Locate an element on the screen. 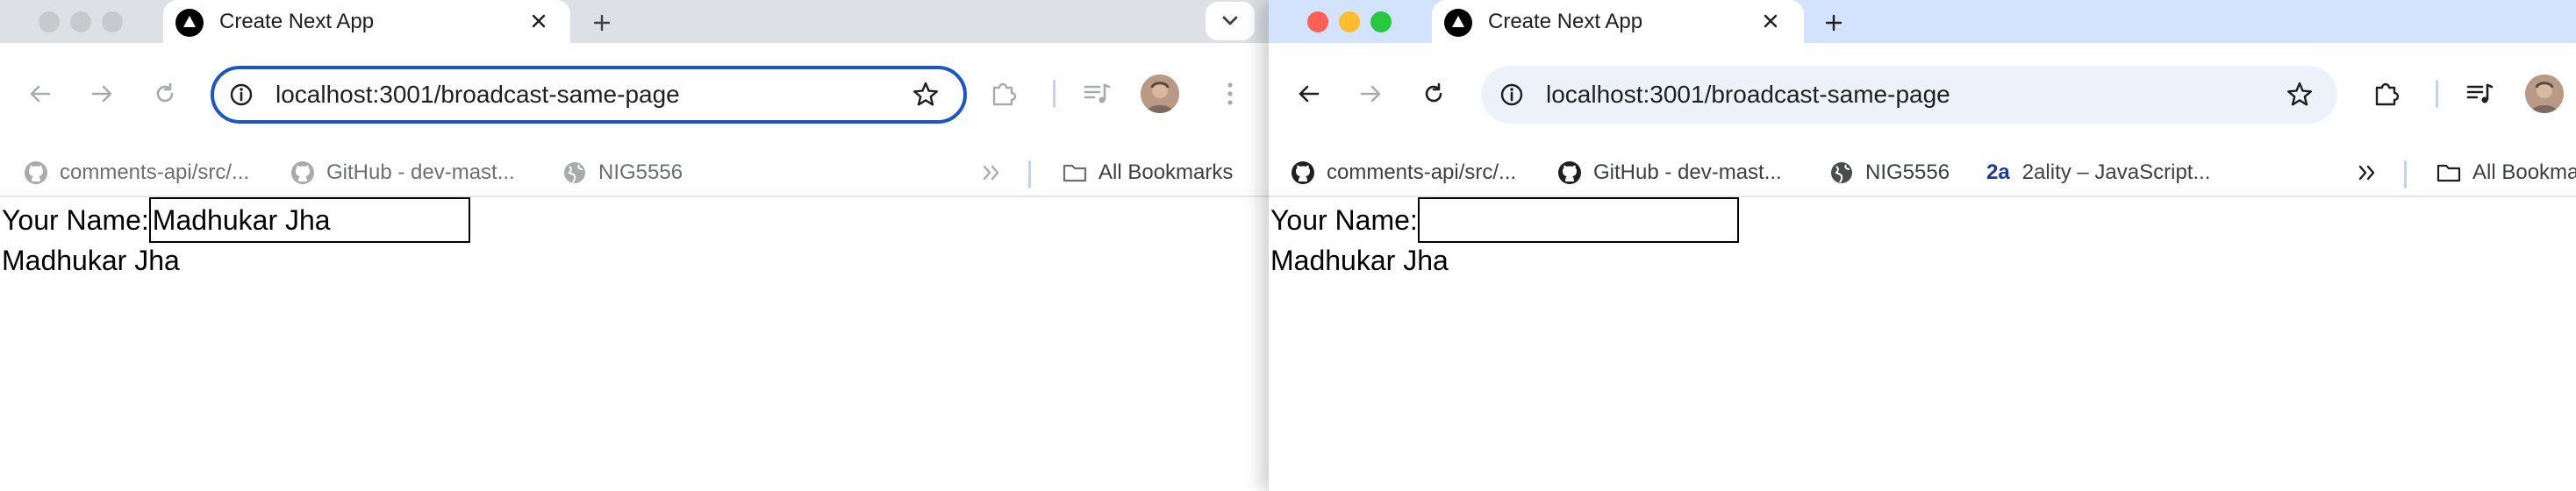  2ality-icon: 2a is located at coordinates (1998, 172).